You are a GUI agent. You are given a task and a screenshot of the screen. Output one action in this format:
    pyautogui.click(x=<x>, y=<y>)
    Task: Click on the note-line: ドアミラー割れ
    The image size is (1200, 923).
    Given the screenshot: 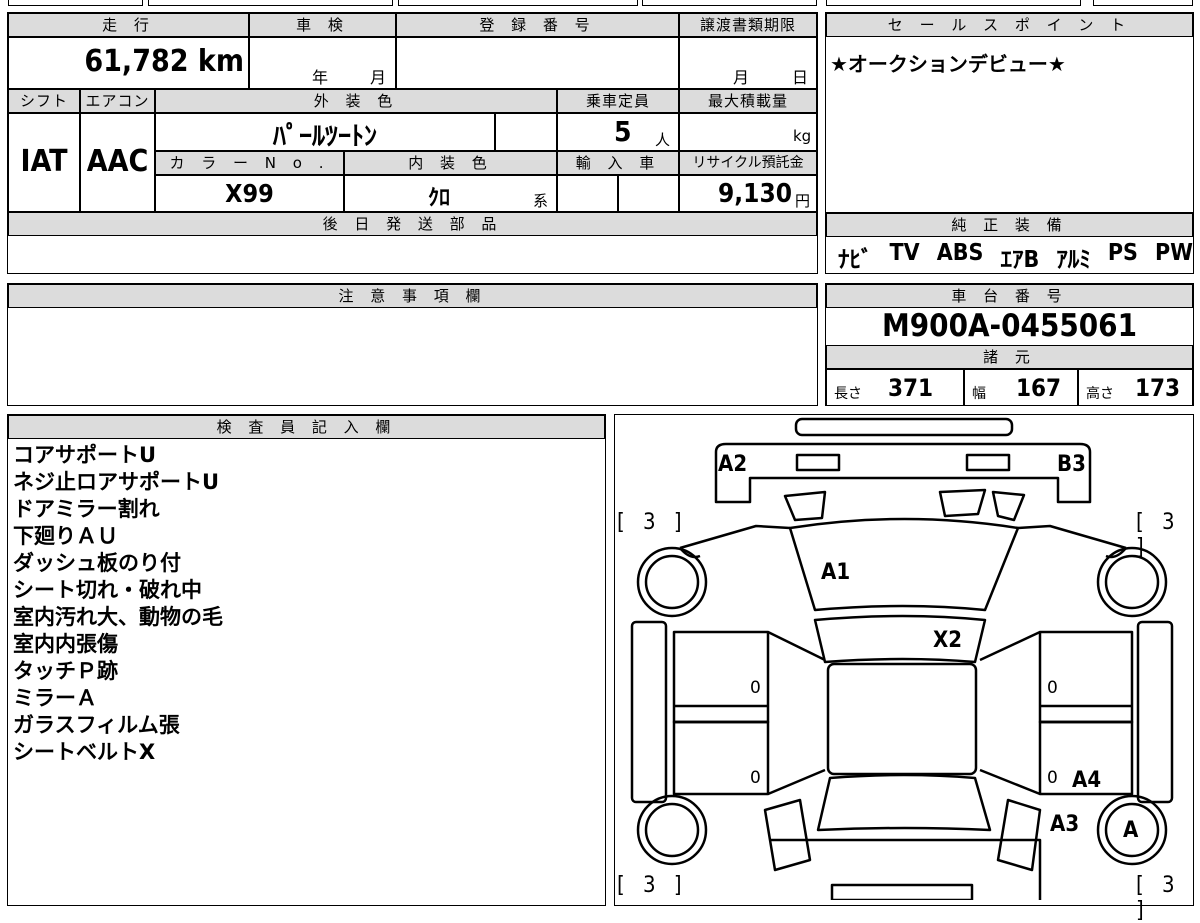 What is the action you would take?
    pyautogui.click(x=86, y=509)
    